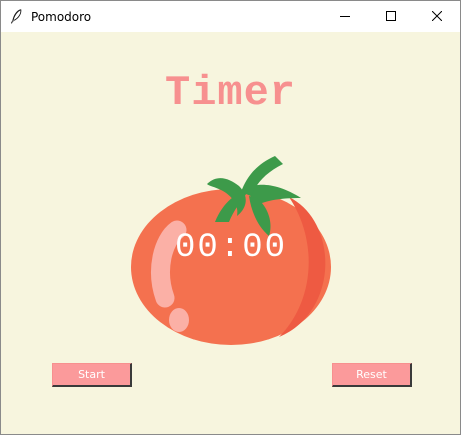  What do you see at coordinates (231, 248) in the screenshot?
I see `countdown-display: 00:00` at bounding box center [231, 248].